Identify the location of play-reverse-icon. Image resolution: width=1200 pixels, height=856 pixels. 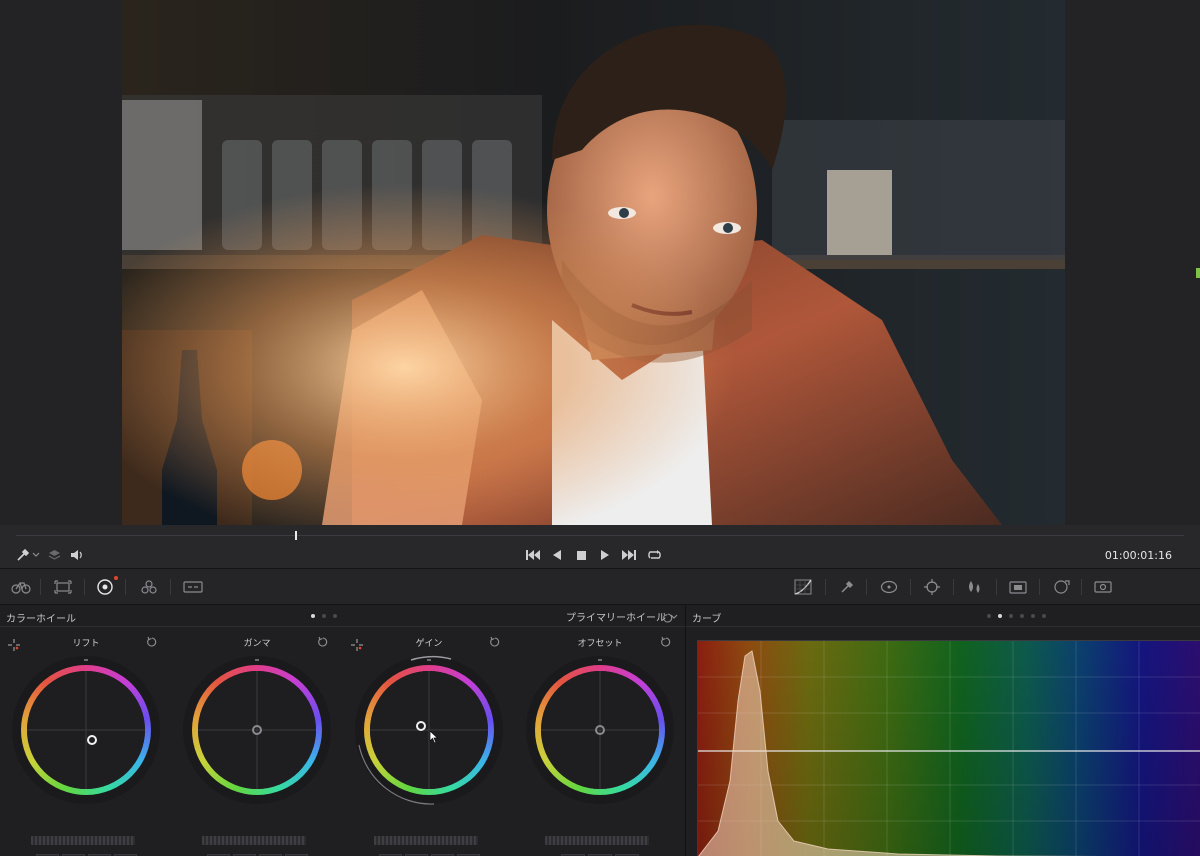
(557, 555).